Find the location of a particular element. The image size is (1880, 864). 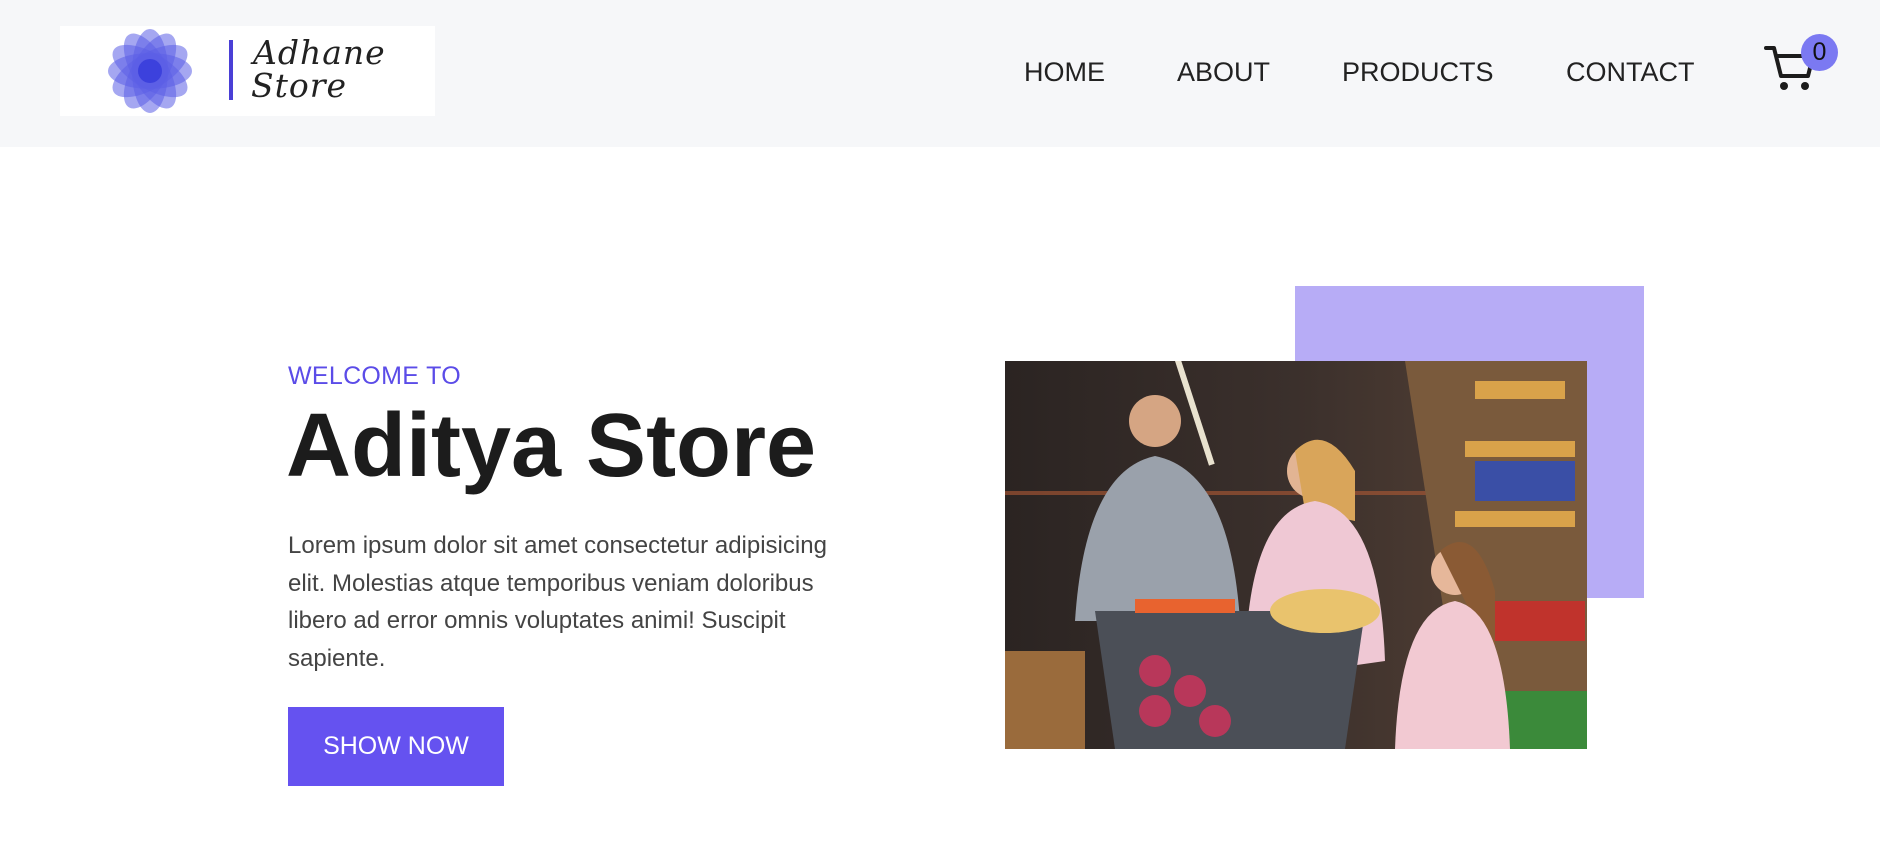

cart-count-badge: 0 is located at coordinates (1819, 52).